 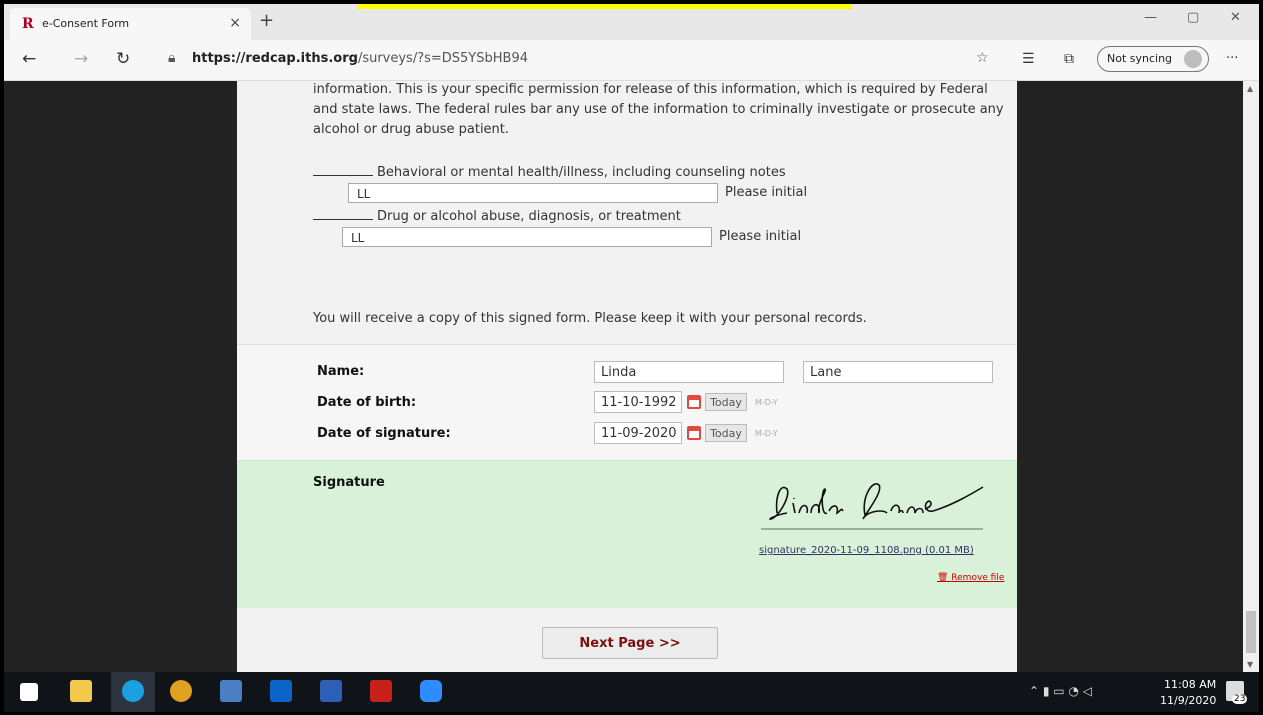 What do you see at coordinates (1188, 700) in the screenshot?
I see `clock-date: 11/9/2020` at bounding box center [1188, 700].